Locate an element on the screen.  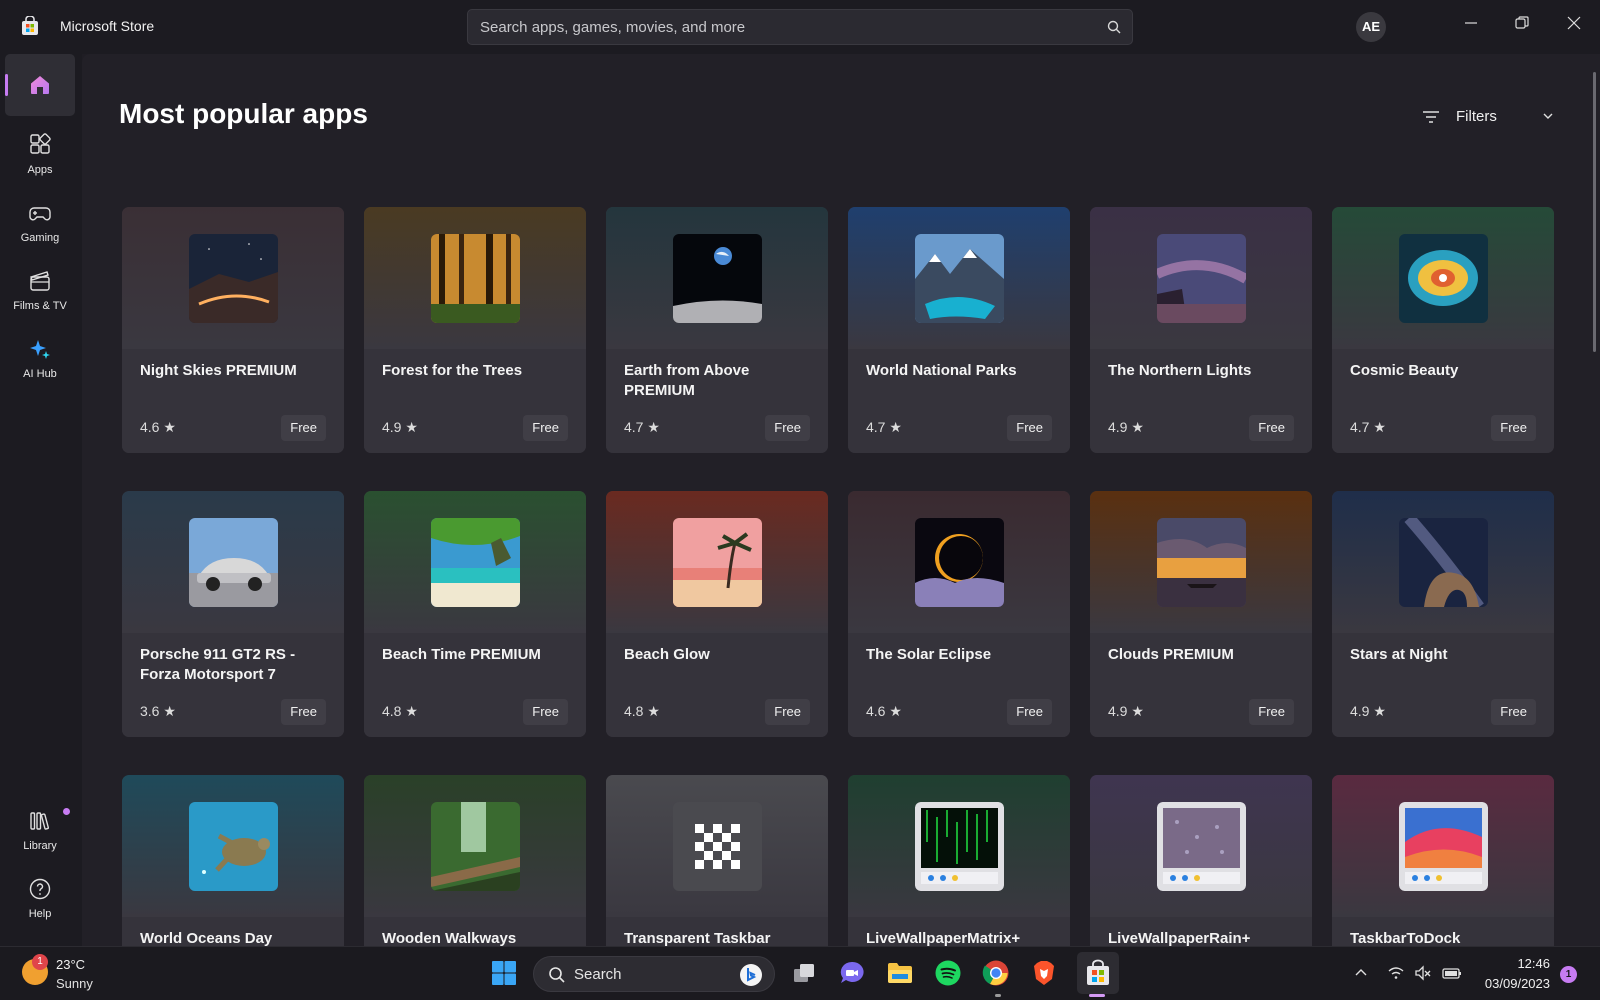
app-card: World Oceans Day is located at coordinates (233, 860).